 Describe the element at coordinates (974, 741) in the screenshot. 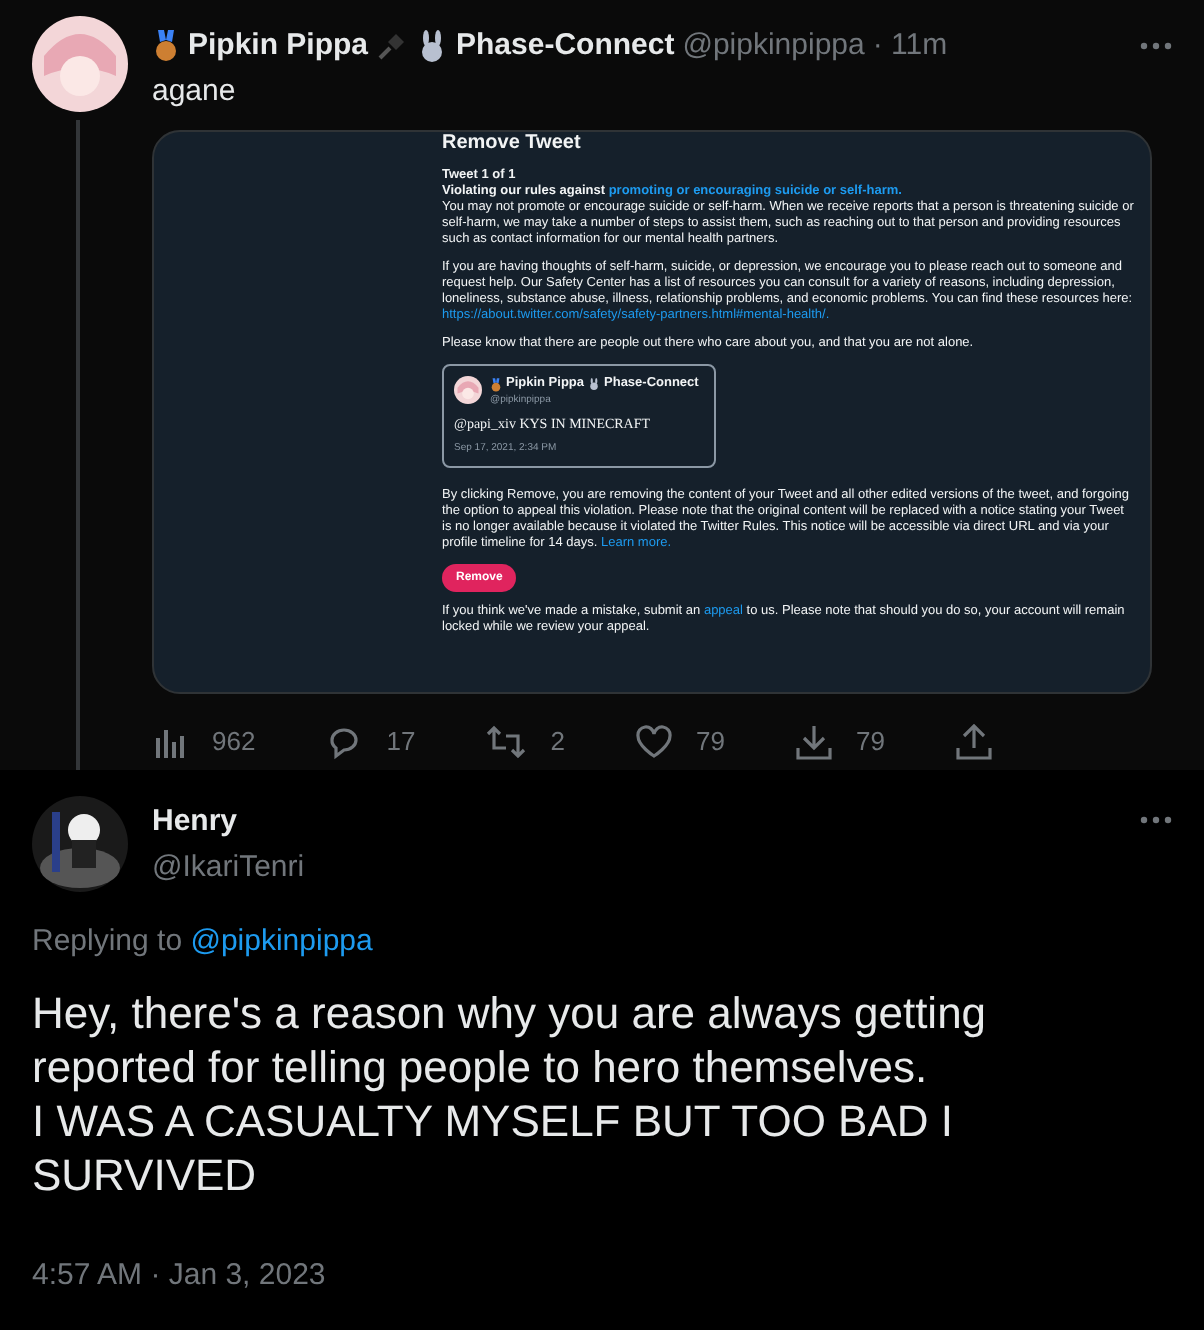

I see `share-icon` at that location.